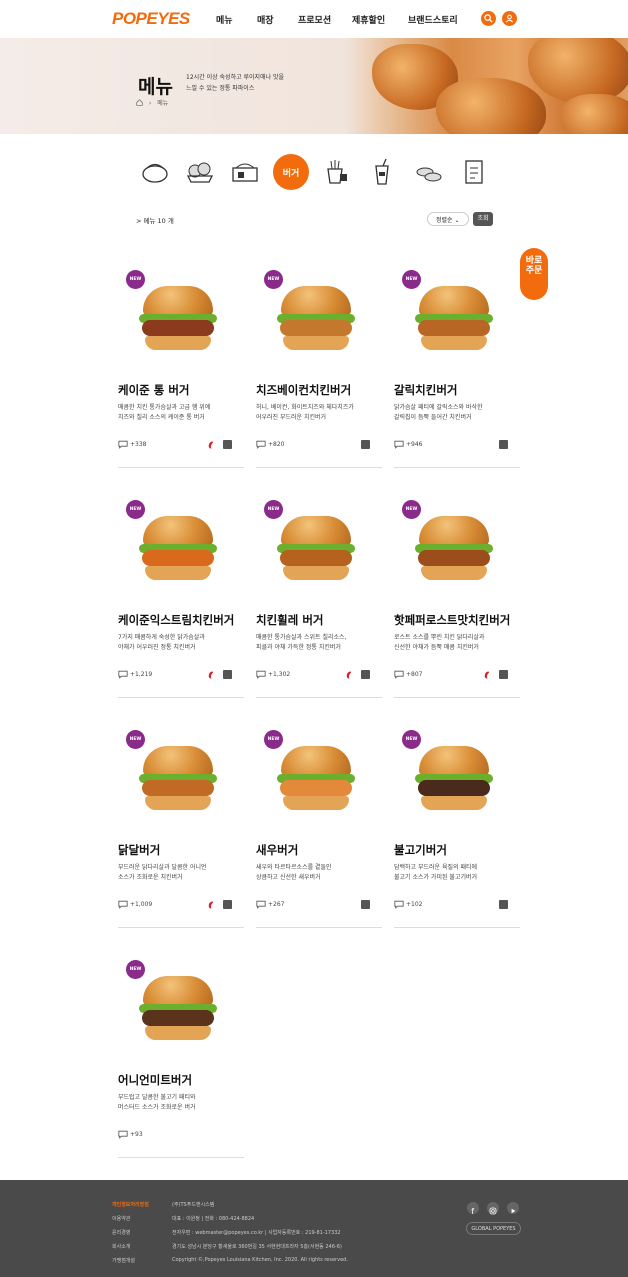 The image size is (628, 1277). Describe the element at coordinates (578, 71) in the screenshot. I see `fried-chicken-image` at that location.